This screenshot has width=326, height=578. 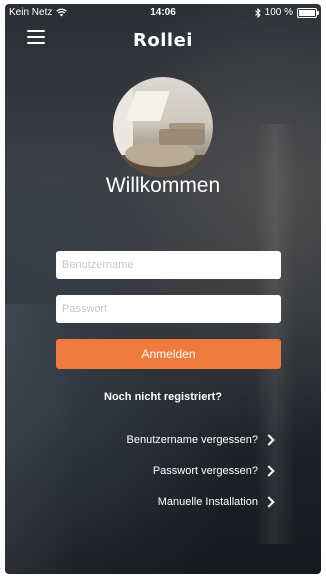 What do you see at coordinates (163, 13) in the screenshot?
I see `status-bar: Kein Netz 14:06 100 %` at bounding box center [163, 13].